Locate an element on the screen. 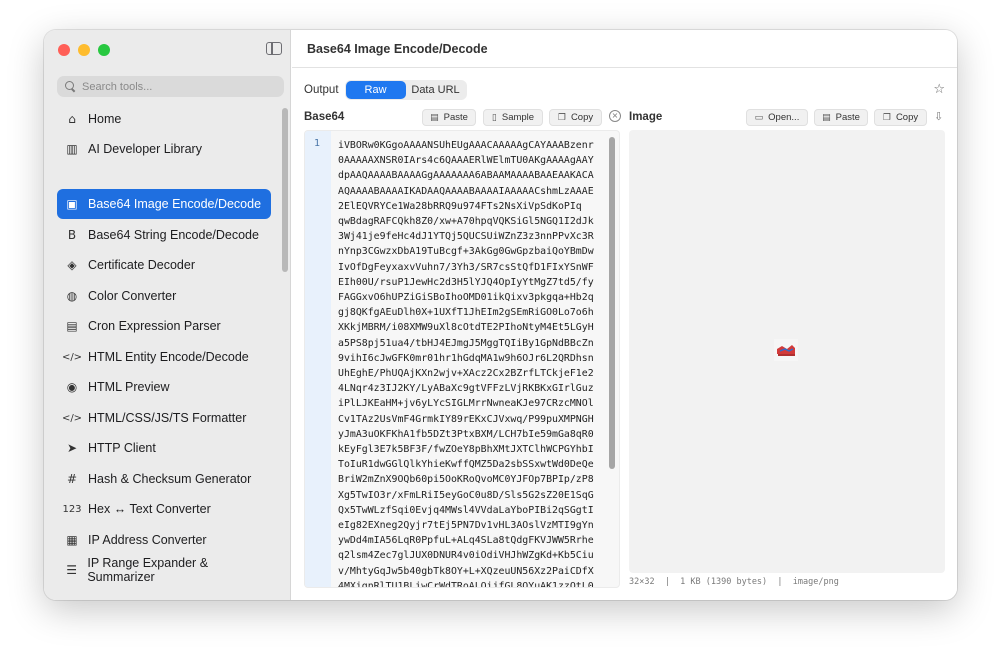 Image resolution: width=1000 pixels, height=657 pixels. image-panel-header: Image is located at coordinates (645, 117).